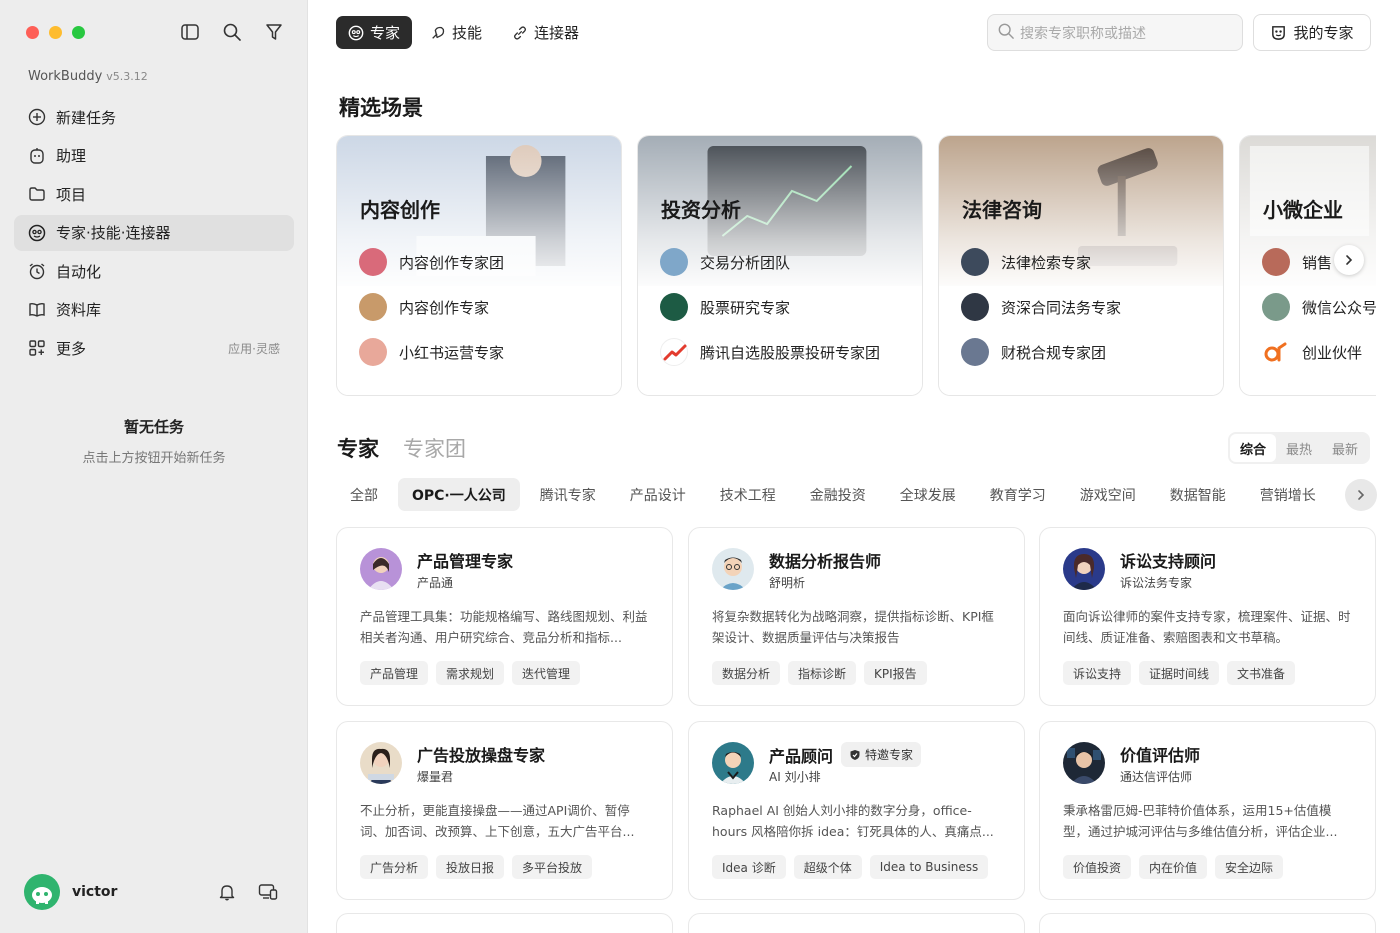 The image size is (1400, 933). Describe the element at coordinates (274, 32) in the screenshot. I see `filter-icon` at that location.